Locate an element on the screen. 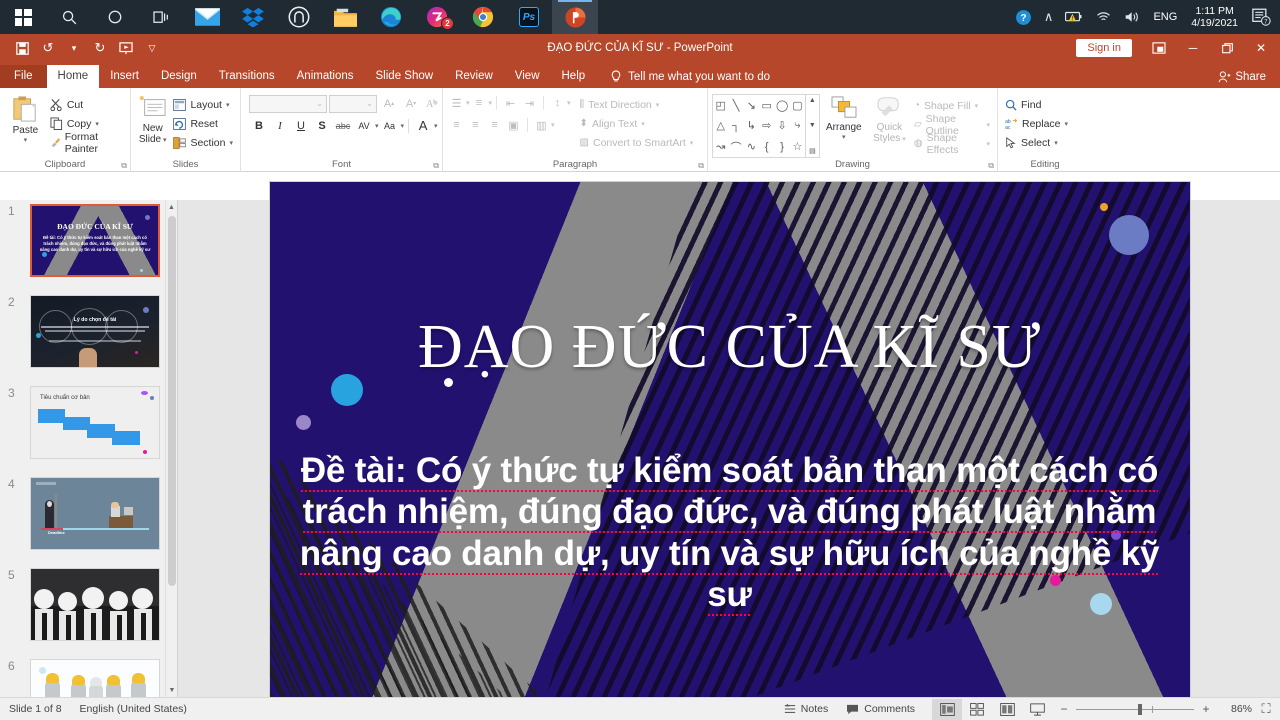 Image resolution: width=1280 pixels, height=720 pixels. close-button: ✕ is located at coordinates (1261, 48).